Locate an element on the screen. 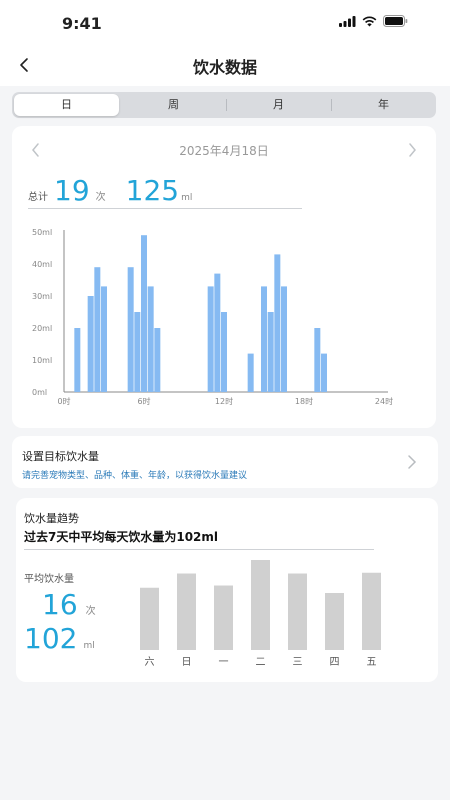  goal-subtitle: 请完善宠物类型、品种、体重、年龄，以获得饮水量建议 is located at coordinates (135, 476).